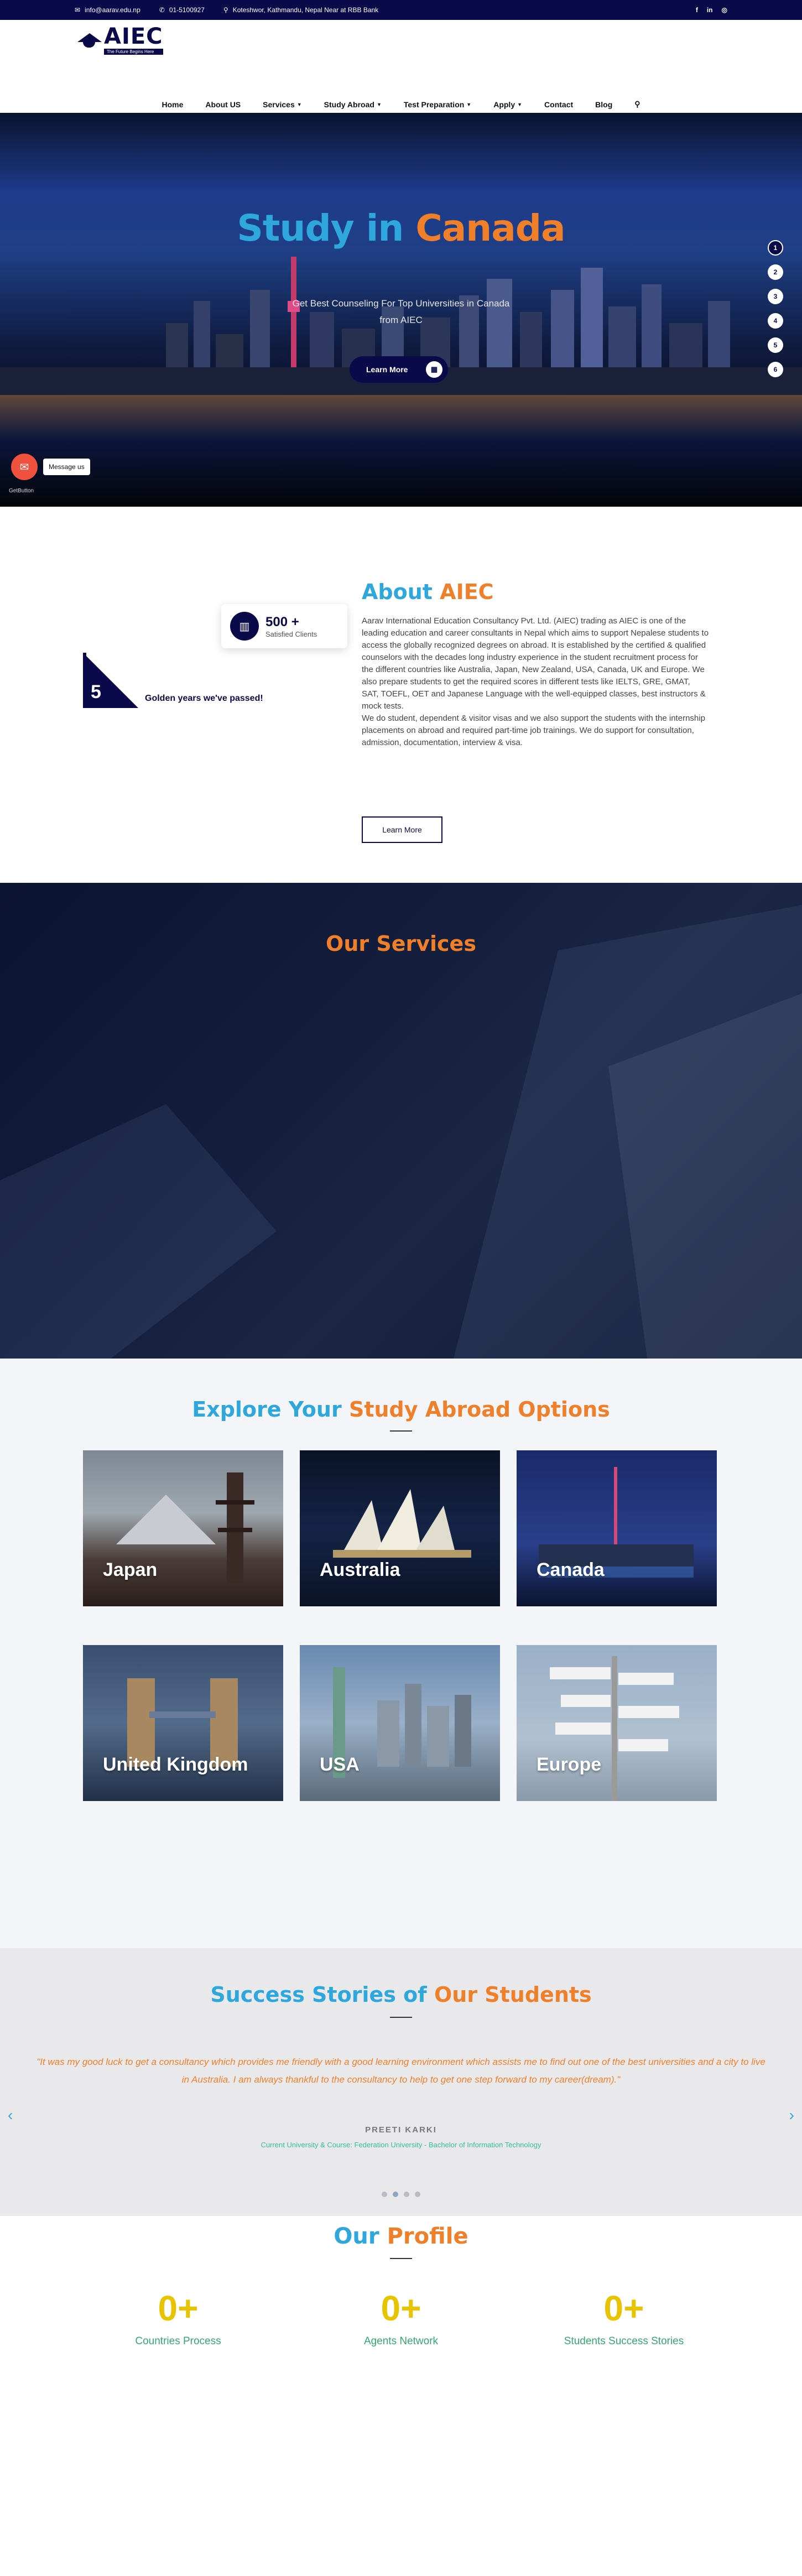 This screenshot has height=2576, width=802. What do you see at coordinates (223, 104) in the screenshot?
I see `nav-about: About US` at bounding box center [223, 104].